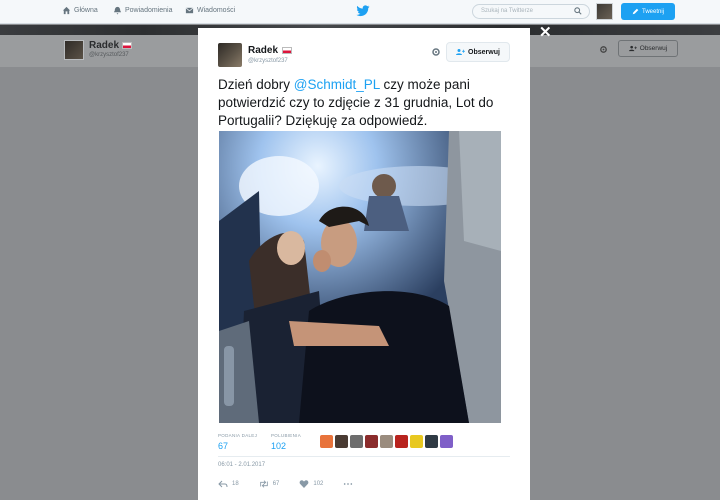 The width and height of the screenshot is (720, 500). I want to click on author-name-text: Radek, so click(263, 50).